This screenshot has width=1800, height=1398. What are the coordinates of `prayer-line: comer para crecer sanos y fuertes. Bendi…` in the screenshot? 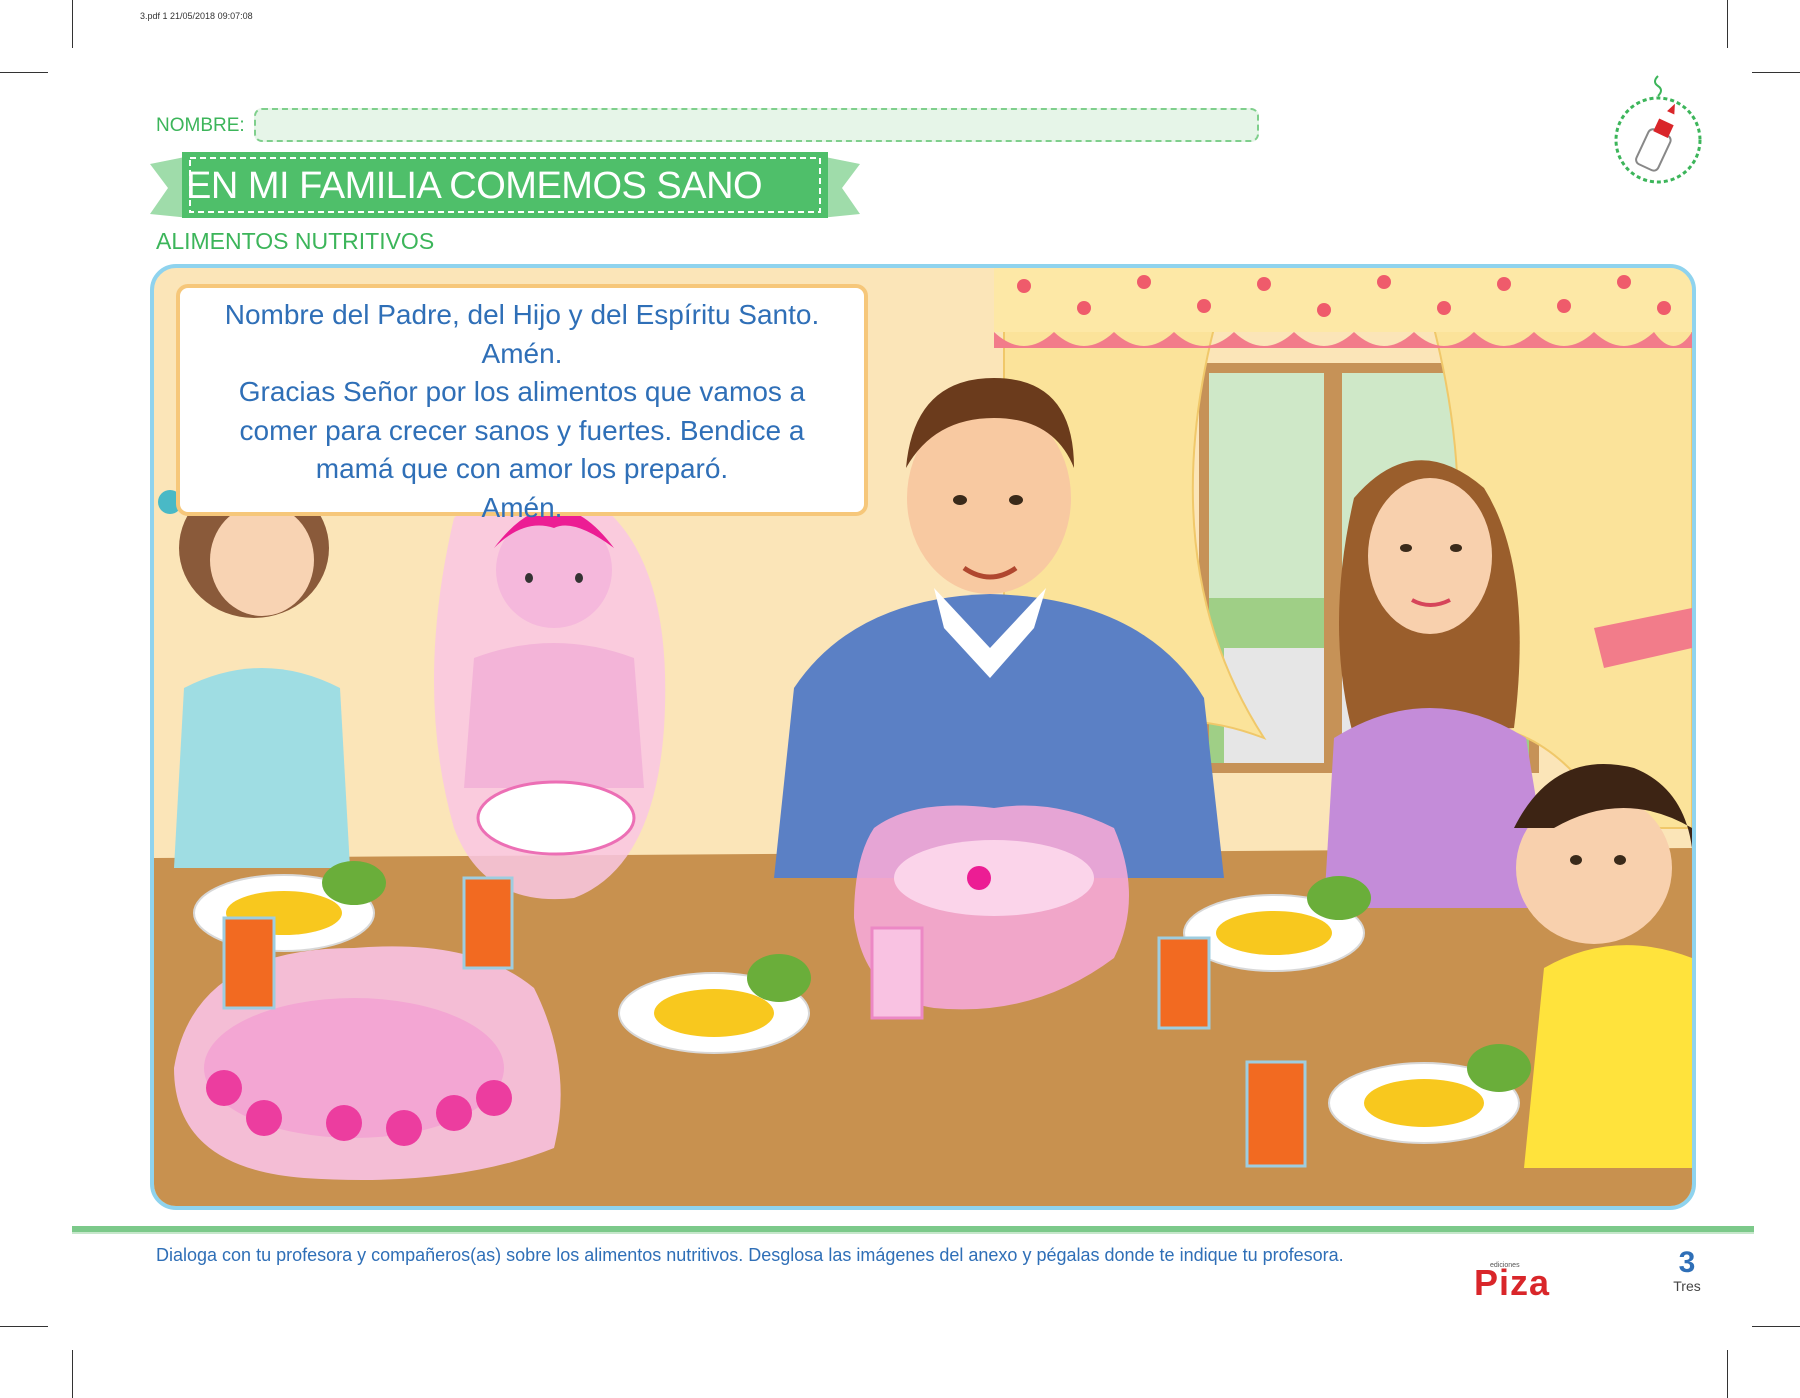 It's located at (522, 430).